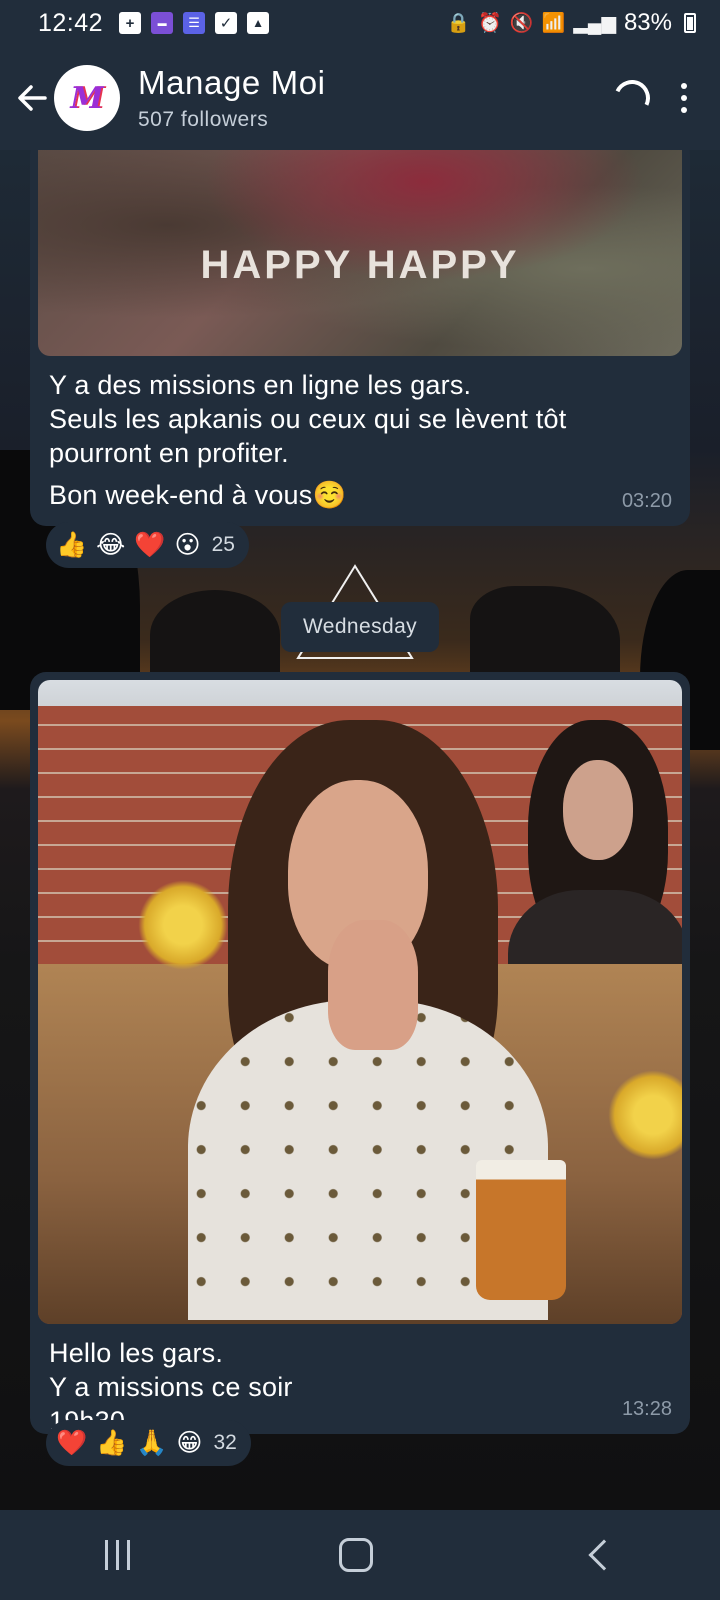 The height and width of the screenshot is (1600, 720). I want to click on message-line: pourront en profiter., so click(169, 453).